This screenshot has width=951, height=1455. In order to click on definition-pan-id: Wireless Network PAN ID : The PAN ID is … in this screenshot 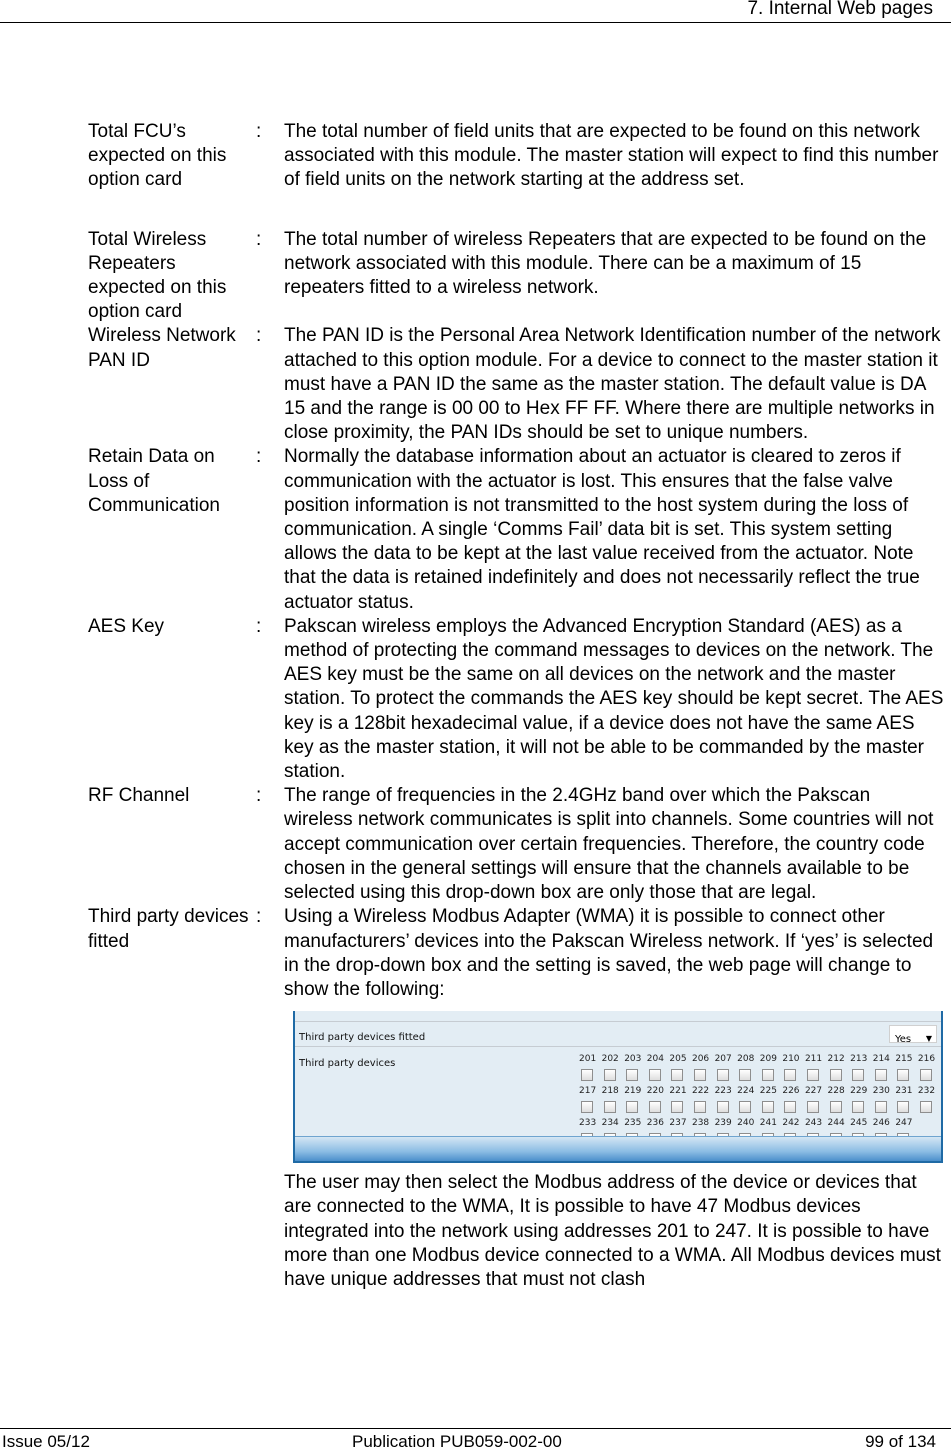, I will do `click(518, 384)`.